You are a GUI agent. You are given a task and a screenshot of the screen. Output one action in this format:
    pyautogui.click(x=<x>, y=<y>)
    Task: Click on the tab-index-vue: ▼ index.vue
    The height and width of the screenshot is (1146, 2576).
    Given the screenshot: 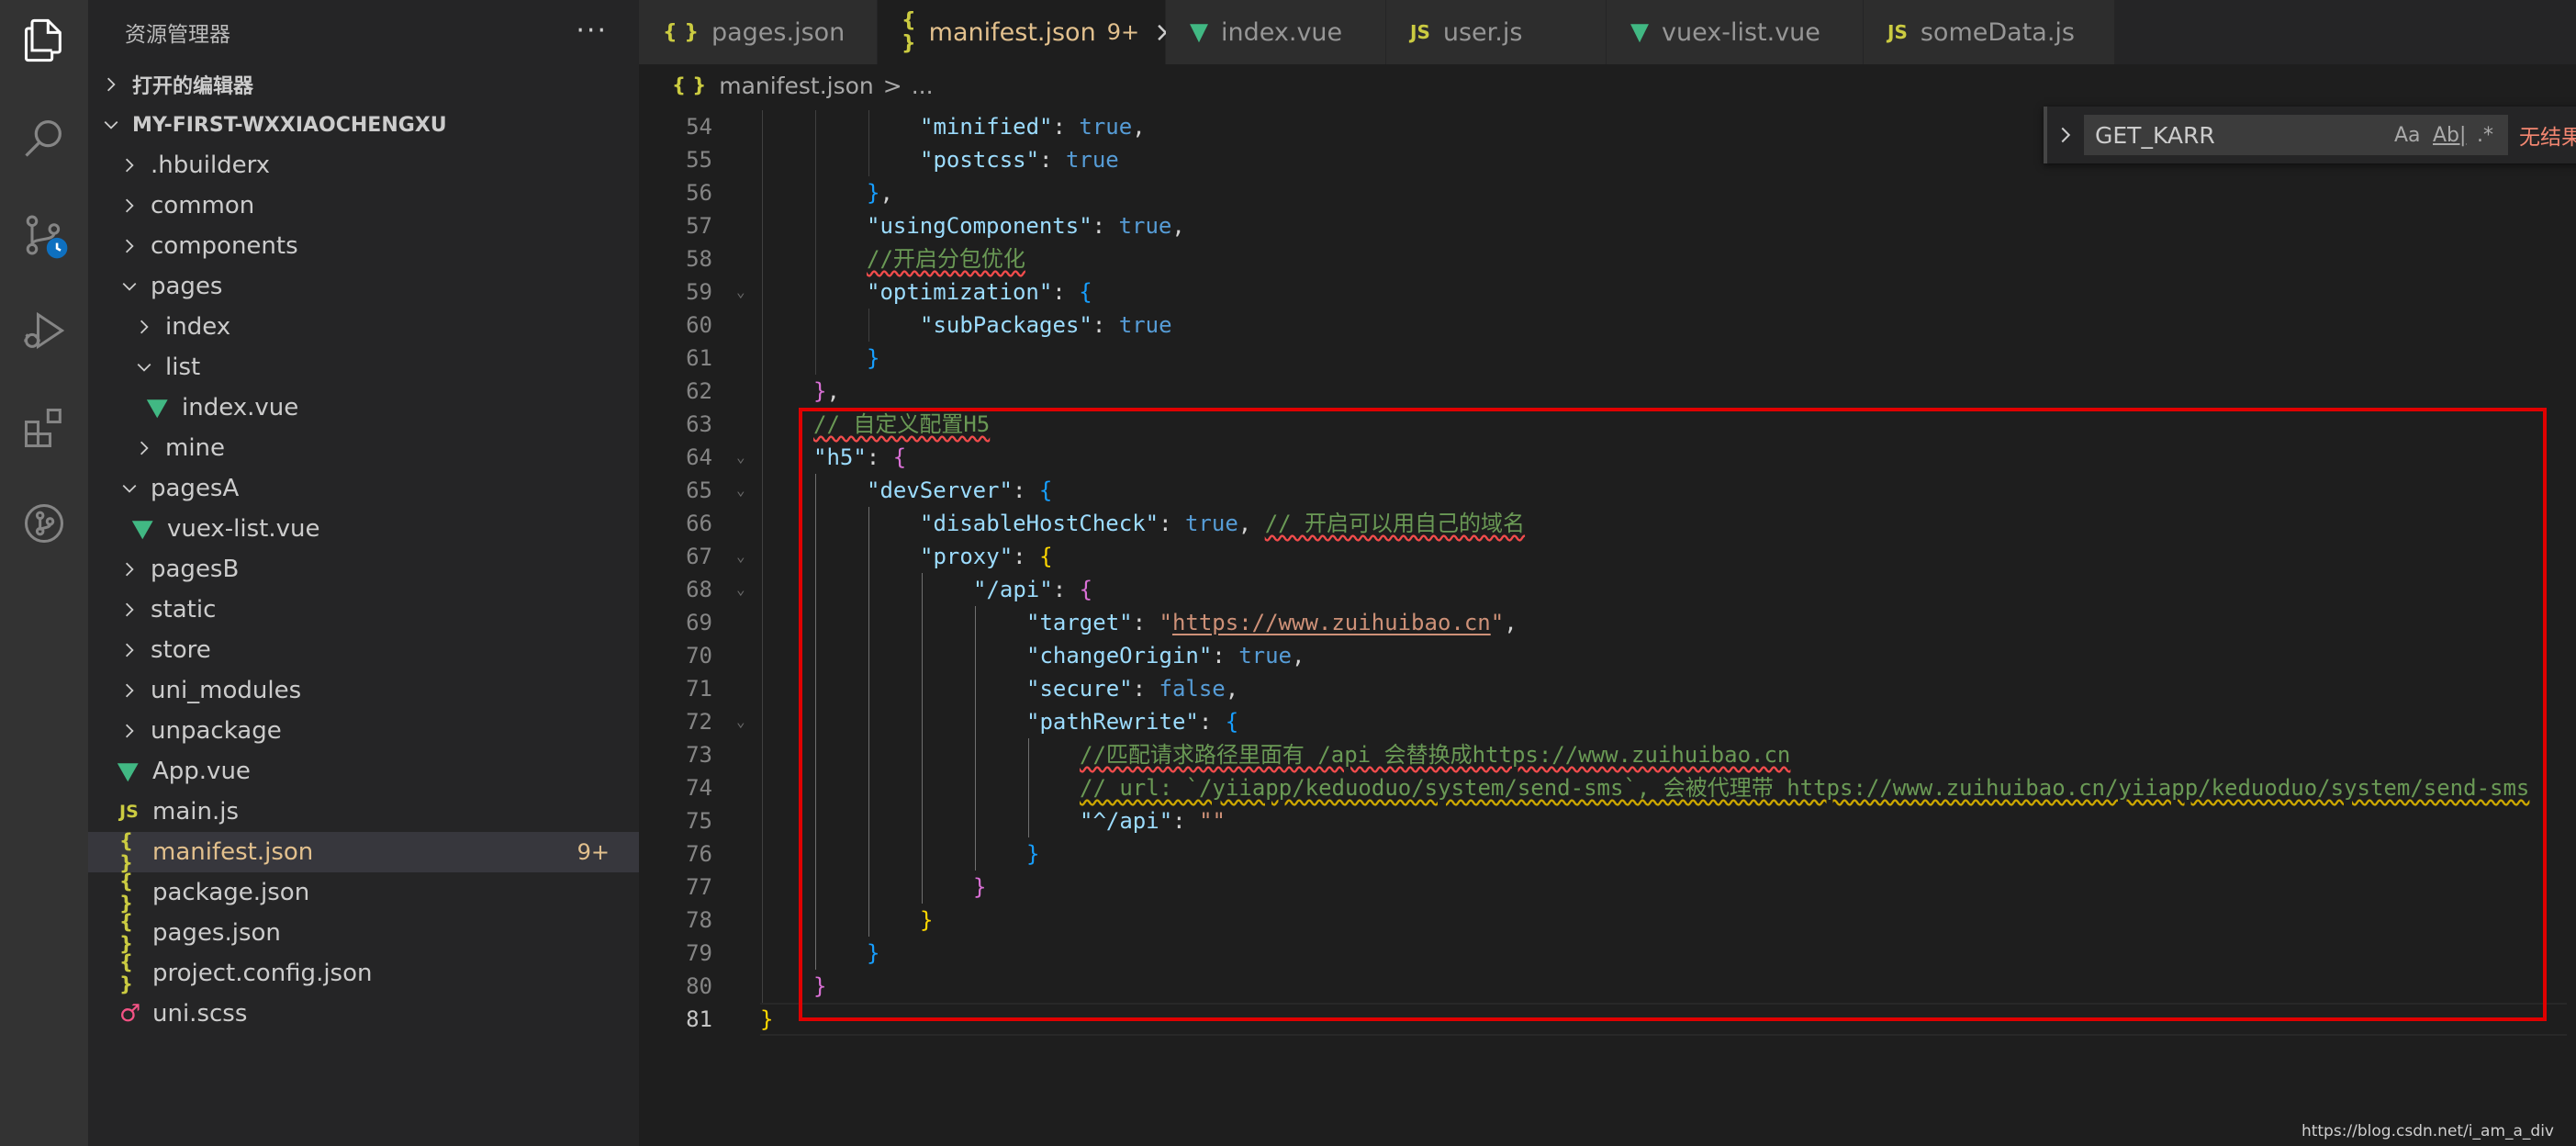 What is the action you would take?
    pyautogui.click(x=1276, y=32)
    